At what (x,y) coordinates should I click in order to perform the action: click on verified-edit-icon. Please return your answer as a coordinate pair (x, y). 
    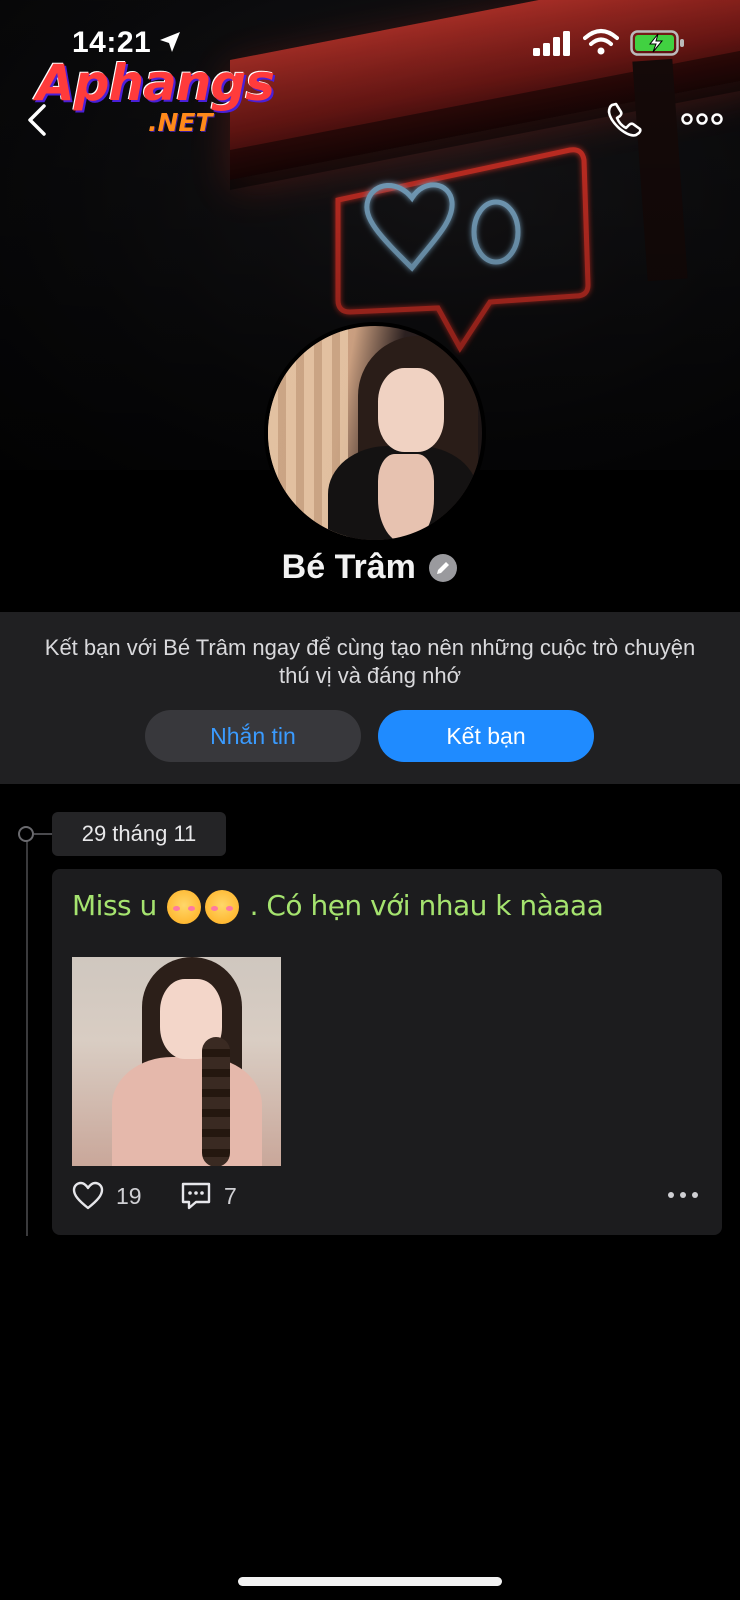
    Looking at the image, I should click on (443, 568).